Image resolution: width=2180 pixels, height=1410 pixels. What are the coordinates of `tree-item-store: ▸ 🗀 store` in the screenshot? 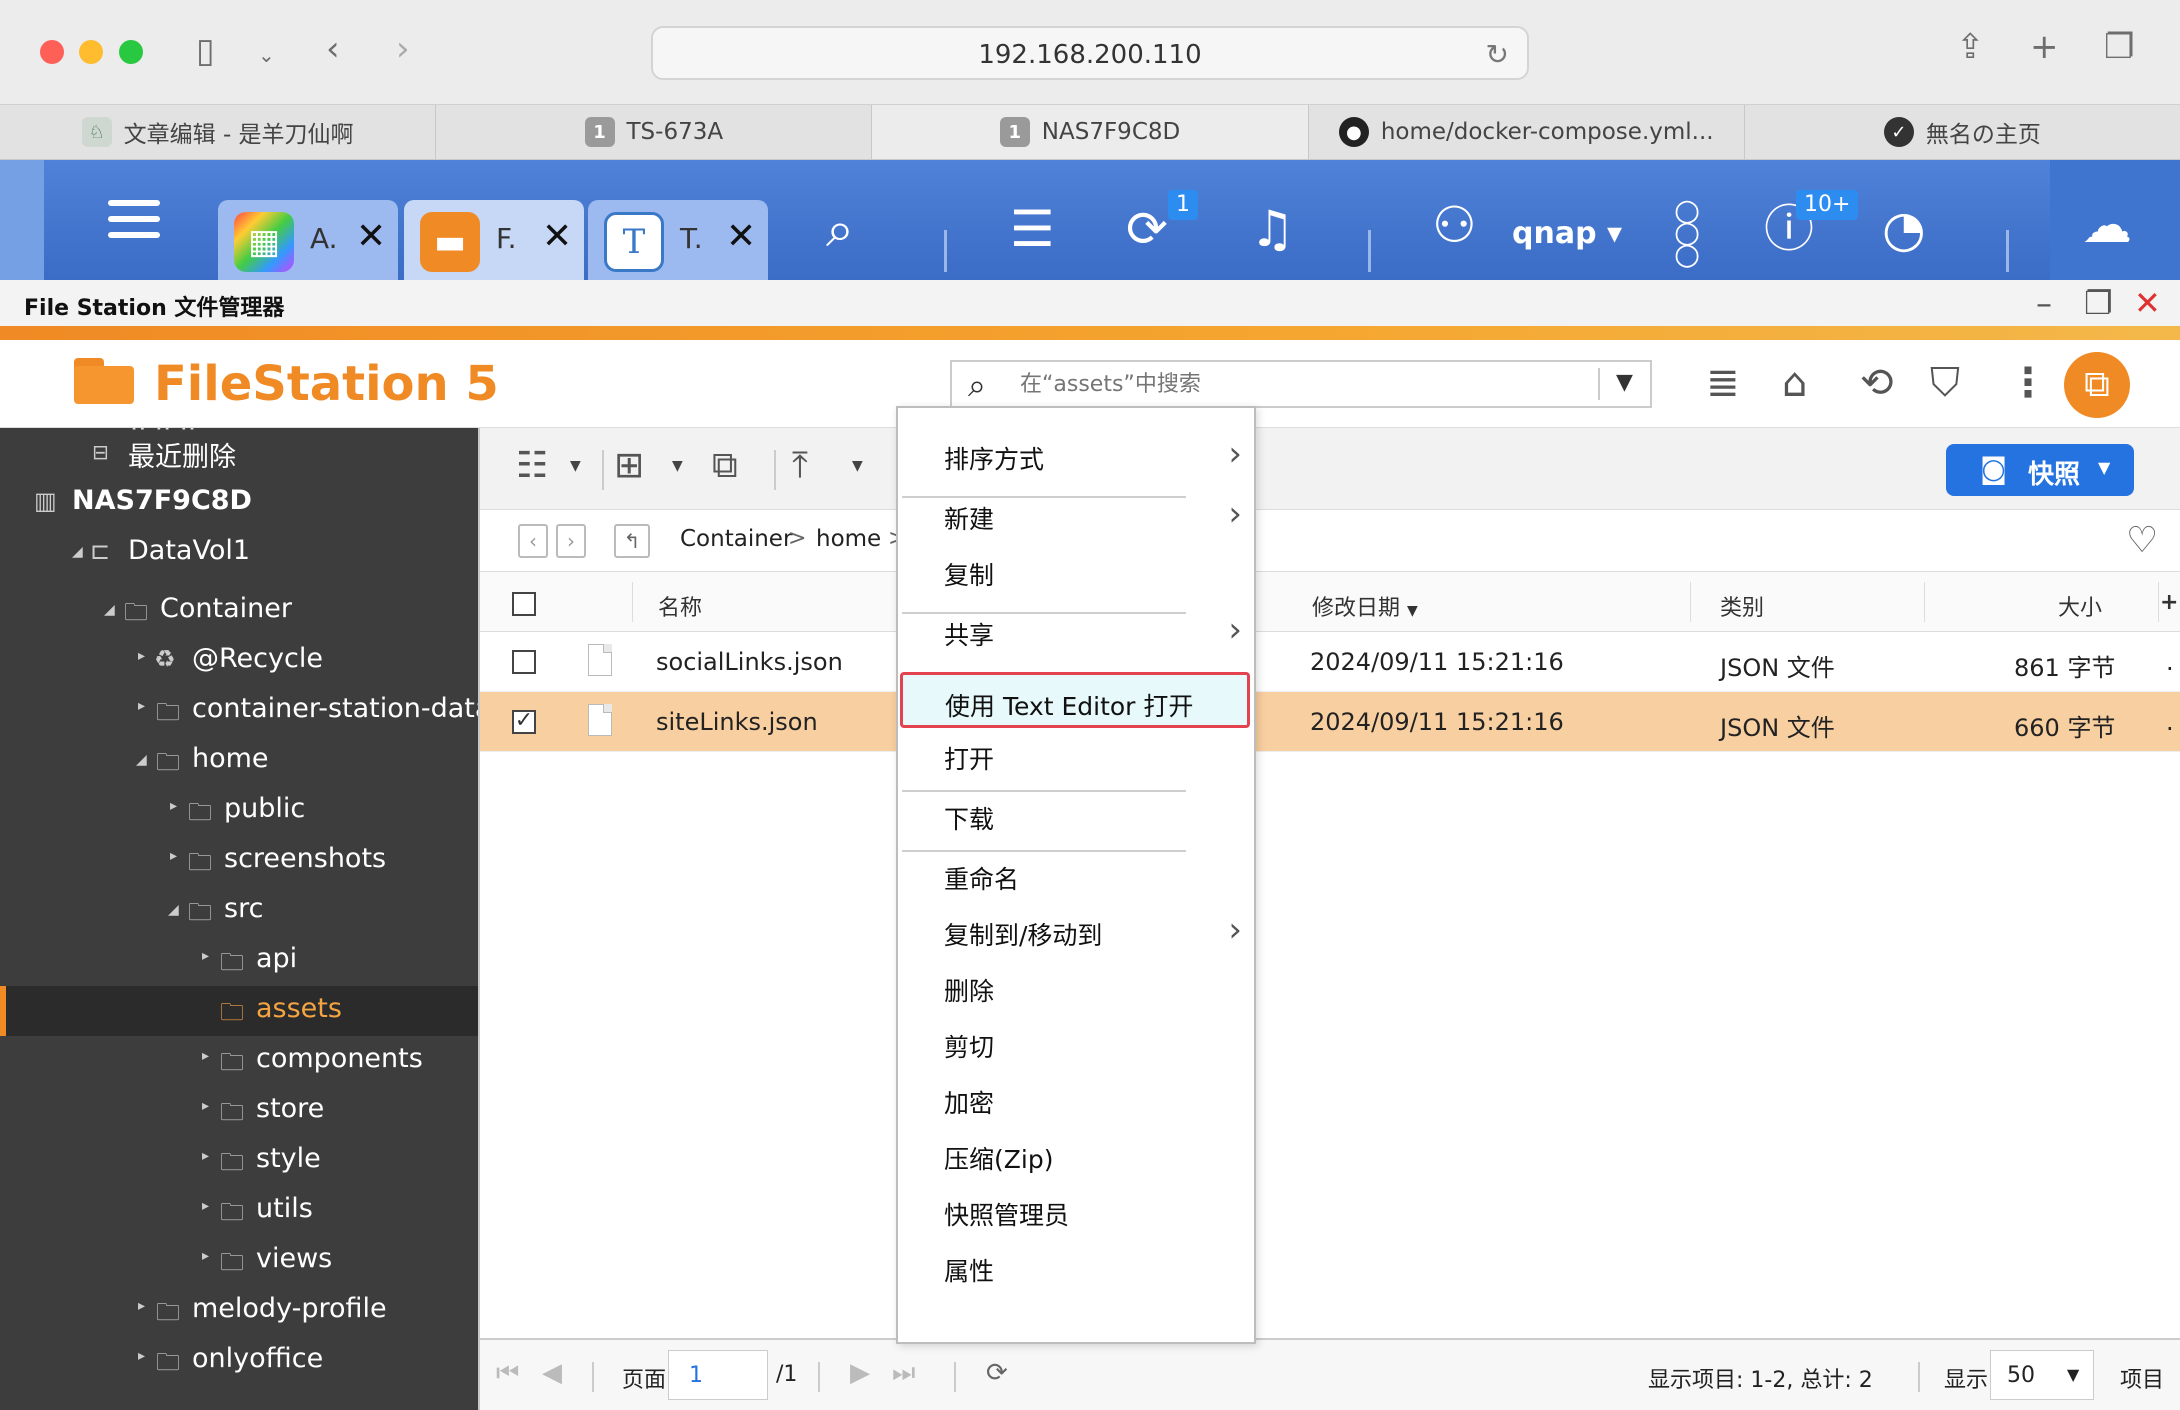 It's located at (239, 1111).